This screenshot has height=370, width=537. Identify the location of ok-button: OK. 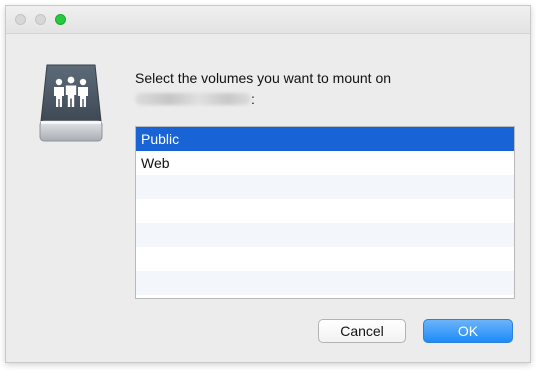
(468, 331).